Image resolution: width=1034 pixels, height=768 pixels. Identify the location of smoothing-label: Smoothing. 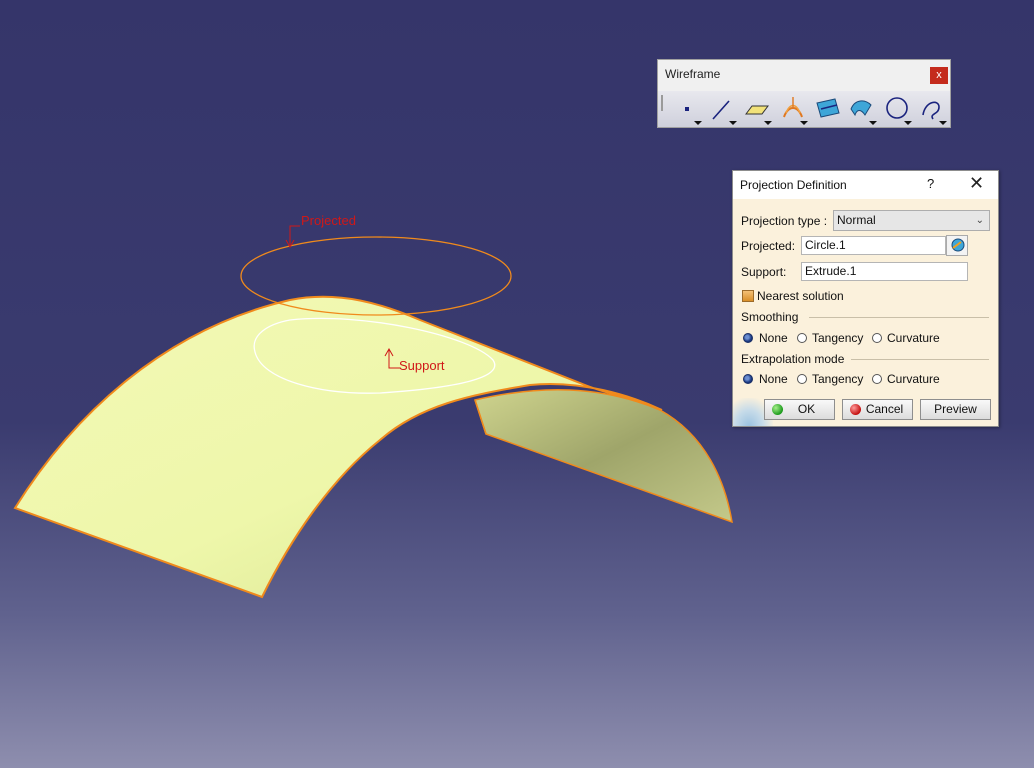
(770, 317).